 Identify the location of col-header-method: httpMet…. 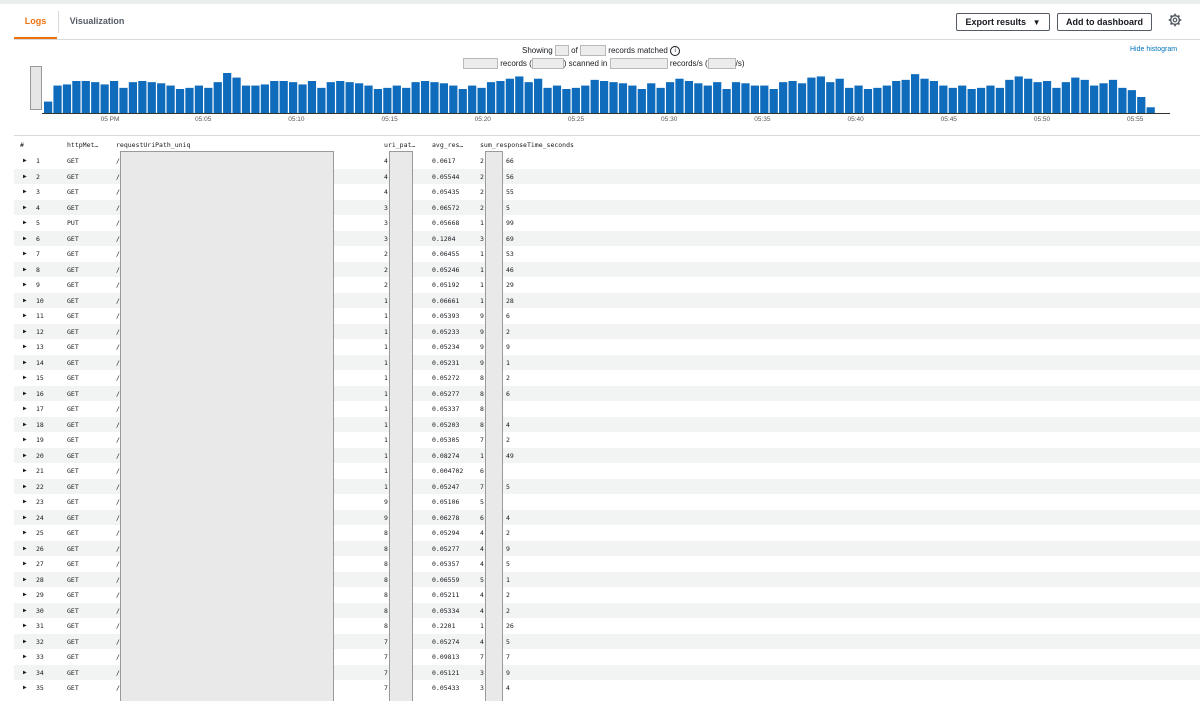
(82, 145).